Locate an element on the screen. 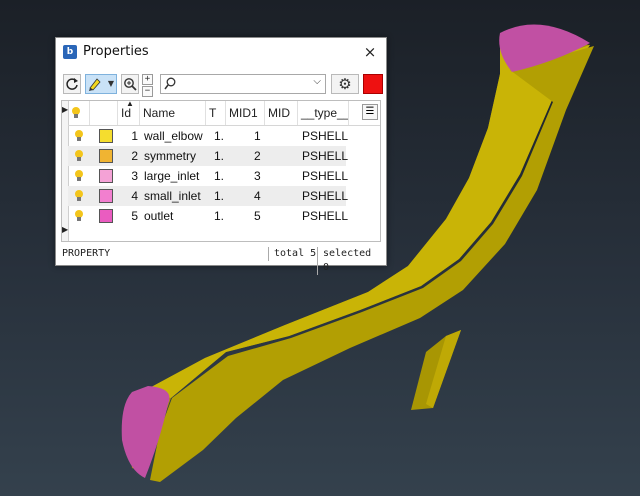 The width and height of the screenshot is (640, 496). row-marker-icon: ▶ is located at coordinates (65, 229).